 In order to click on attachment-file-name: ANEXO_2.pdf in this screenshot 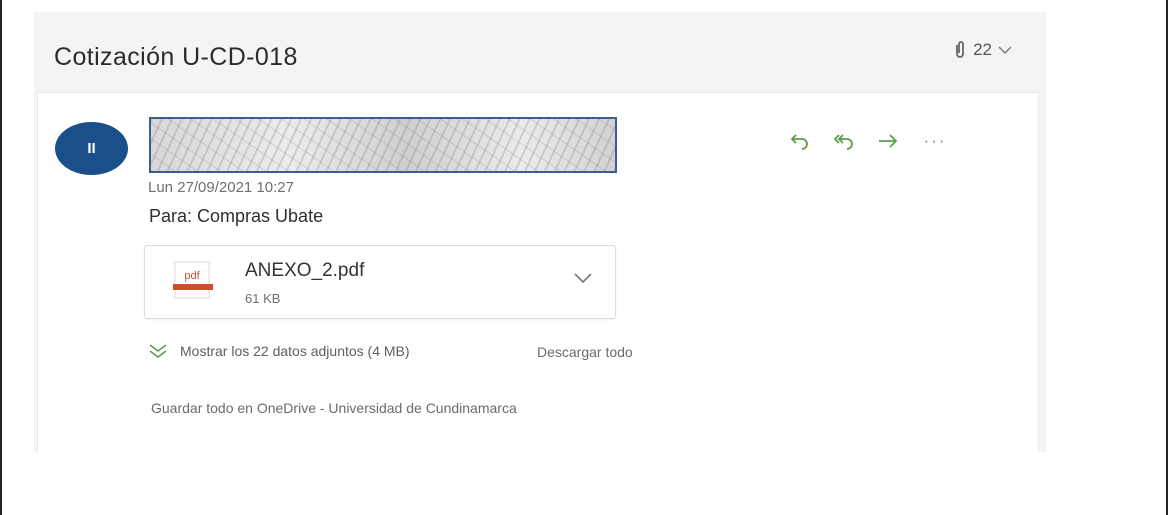, I will do `click(305, 270)`.